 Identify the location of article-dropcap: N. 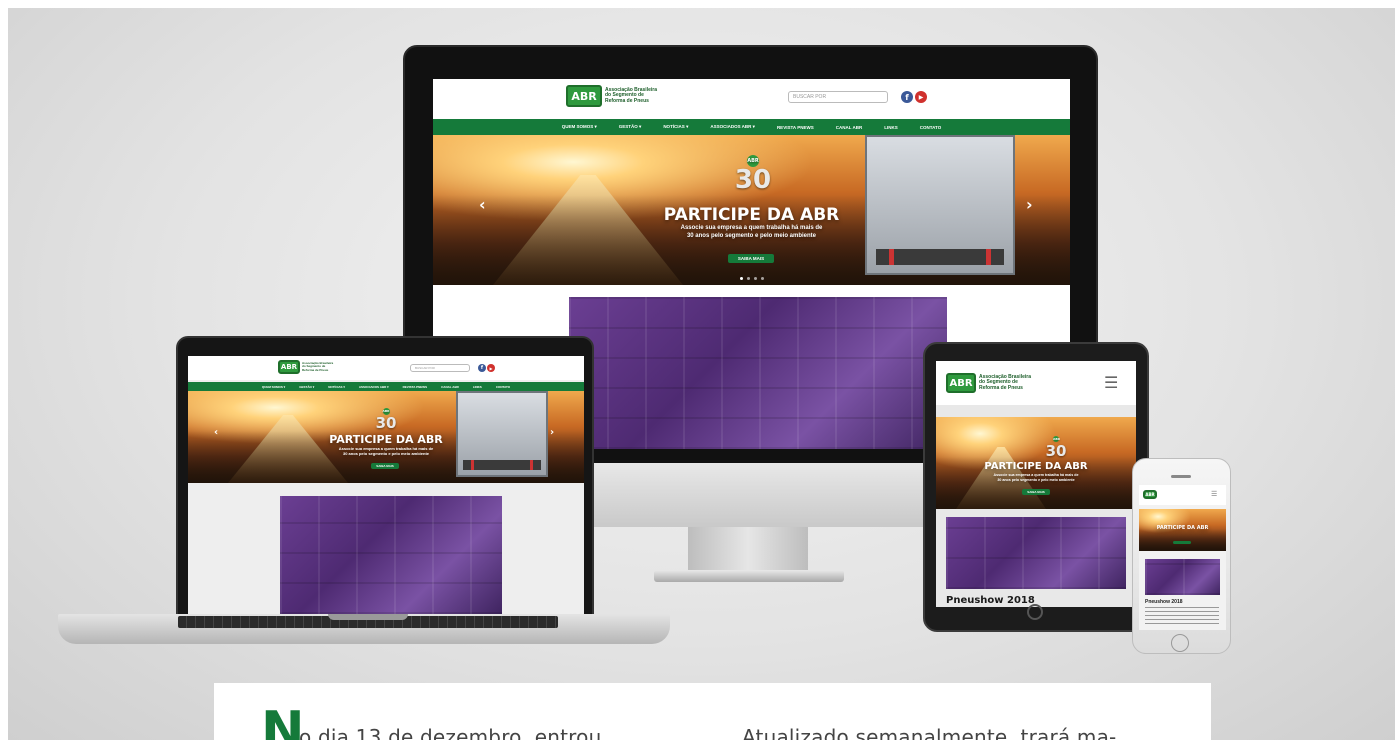
(283, 720).